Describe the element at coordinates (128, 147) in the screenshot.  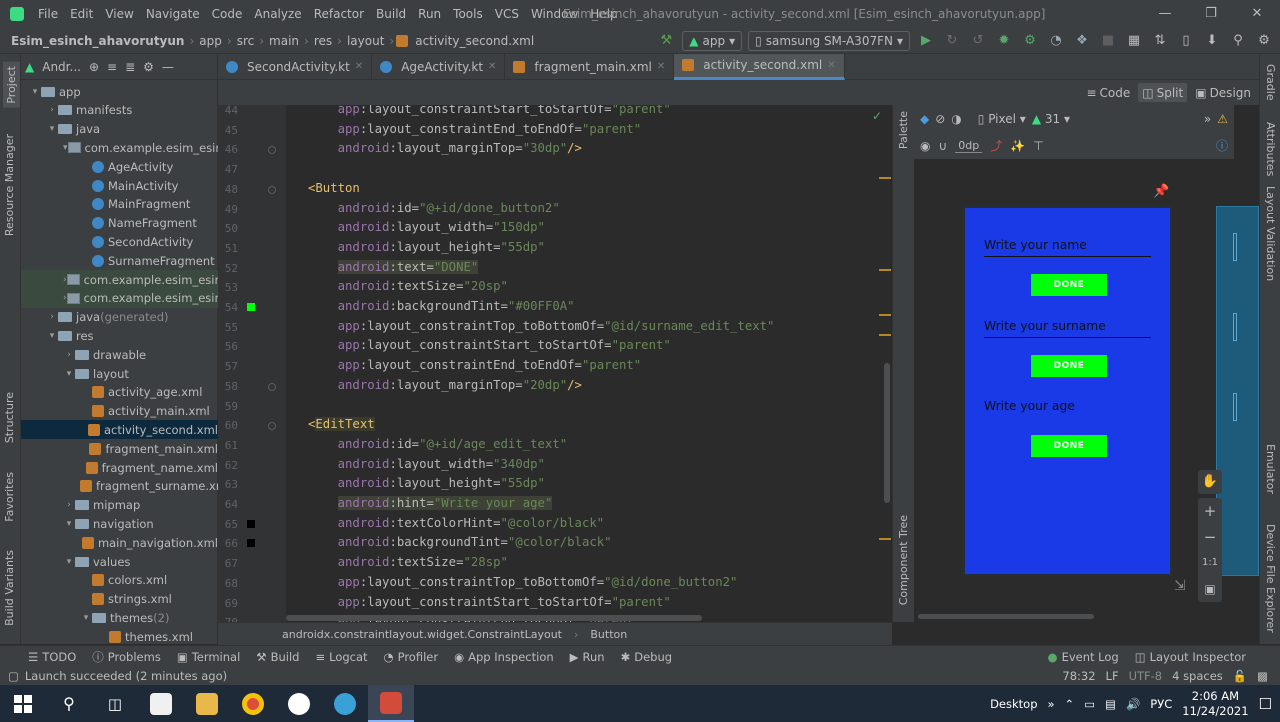
I see `tree-item: ▾ com.example.esim_esinch` at that location.